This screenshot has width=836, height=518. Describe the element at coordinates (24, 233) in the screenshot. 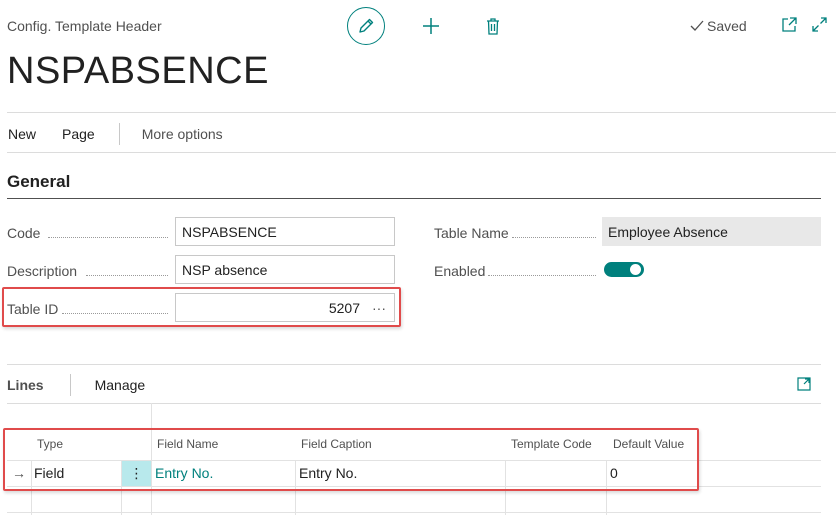

I see `code-label: Code` at that location.